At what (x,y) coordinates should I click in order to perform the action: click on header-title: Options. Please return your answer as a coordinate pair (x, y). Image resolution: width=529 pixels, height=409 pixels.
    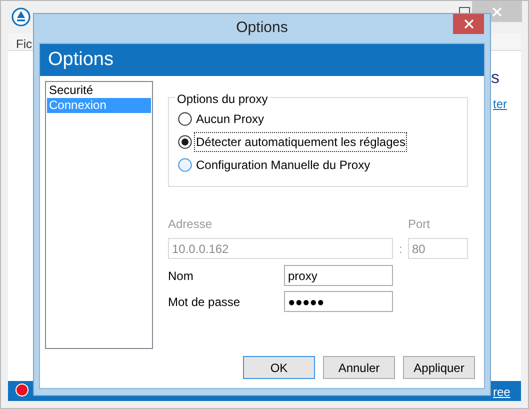
    Looking at the image, I should click on (81, 60).